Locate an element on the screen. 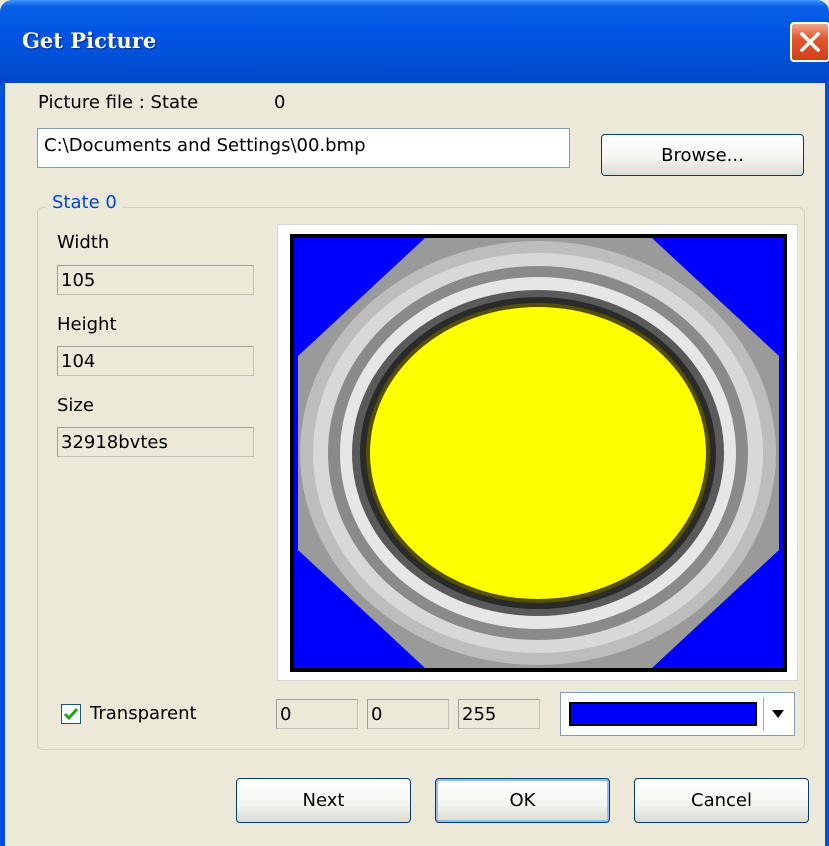 Image resolution: width=829 pixels, height=846 pixels. color-picker-dropdown is located at coordinates (677, 714).